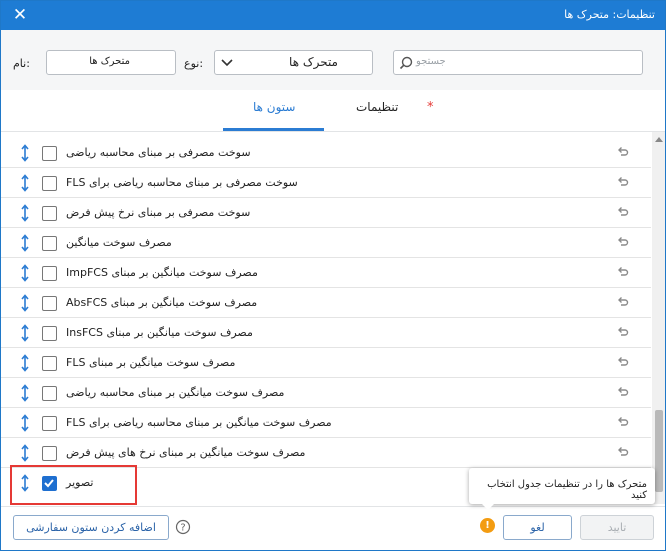  What do you see at coordinates (91, 527) in the screenshot?
I see `add-custom-column-button: اضافه کردن ستون سفارشی` at bounding box center [91, 527].